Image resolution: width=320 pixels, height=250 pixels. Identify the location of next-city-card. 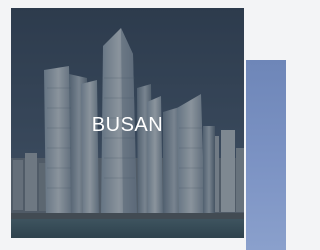
(266, 155).